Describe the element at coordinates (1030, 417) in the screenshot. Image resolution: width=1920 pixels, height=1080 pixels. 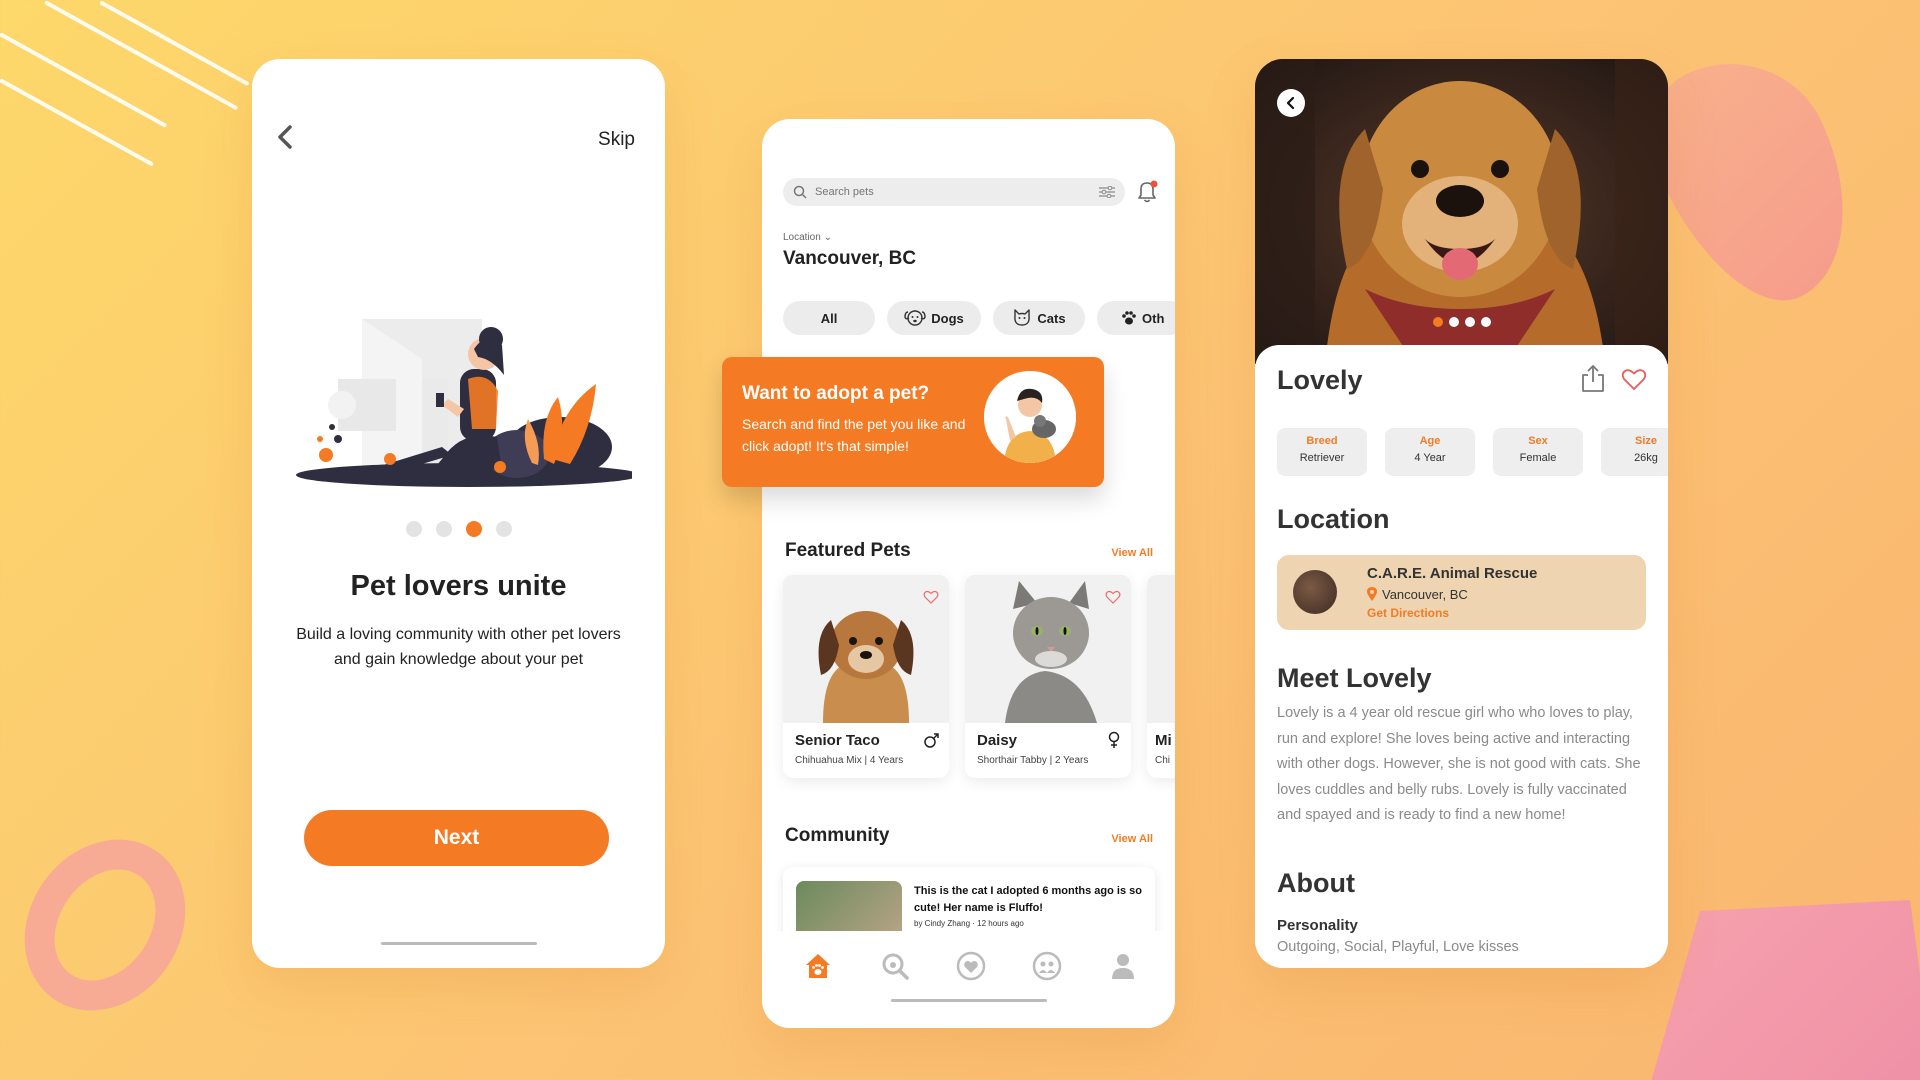
I see `person-with-cat-avatar` at that location.